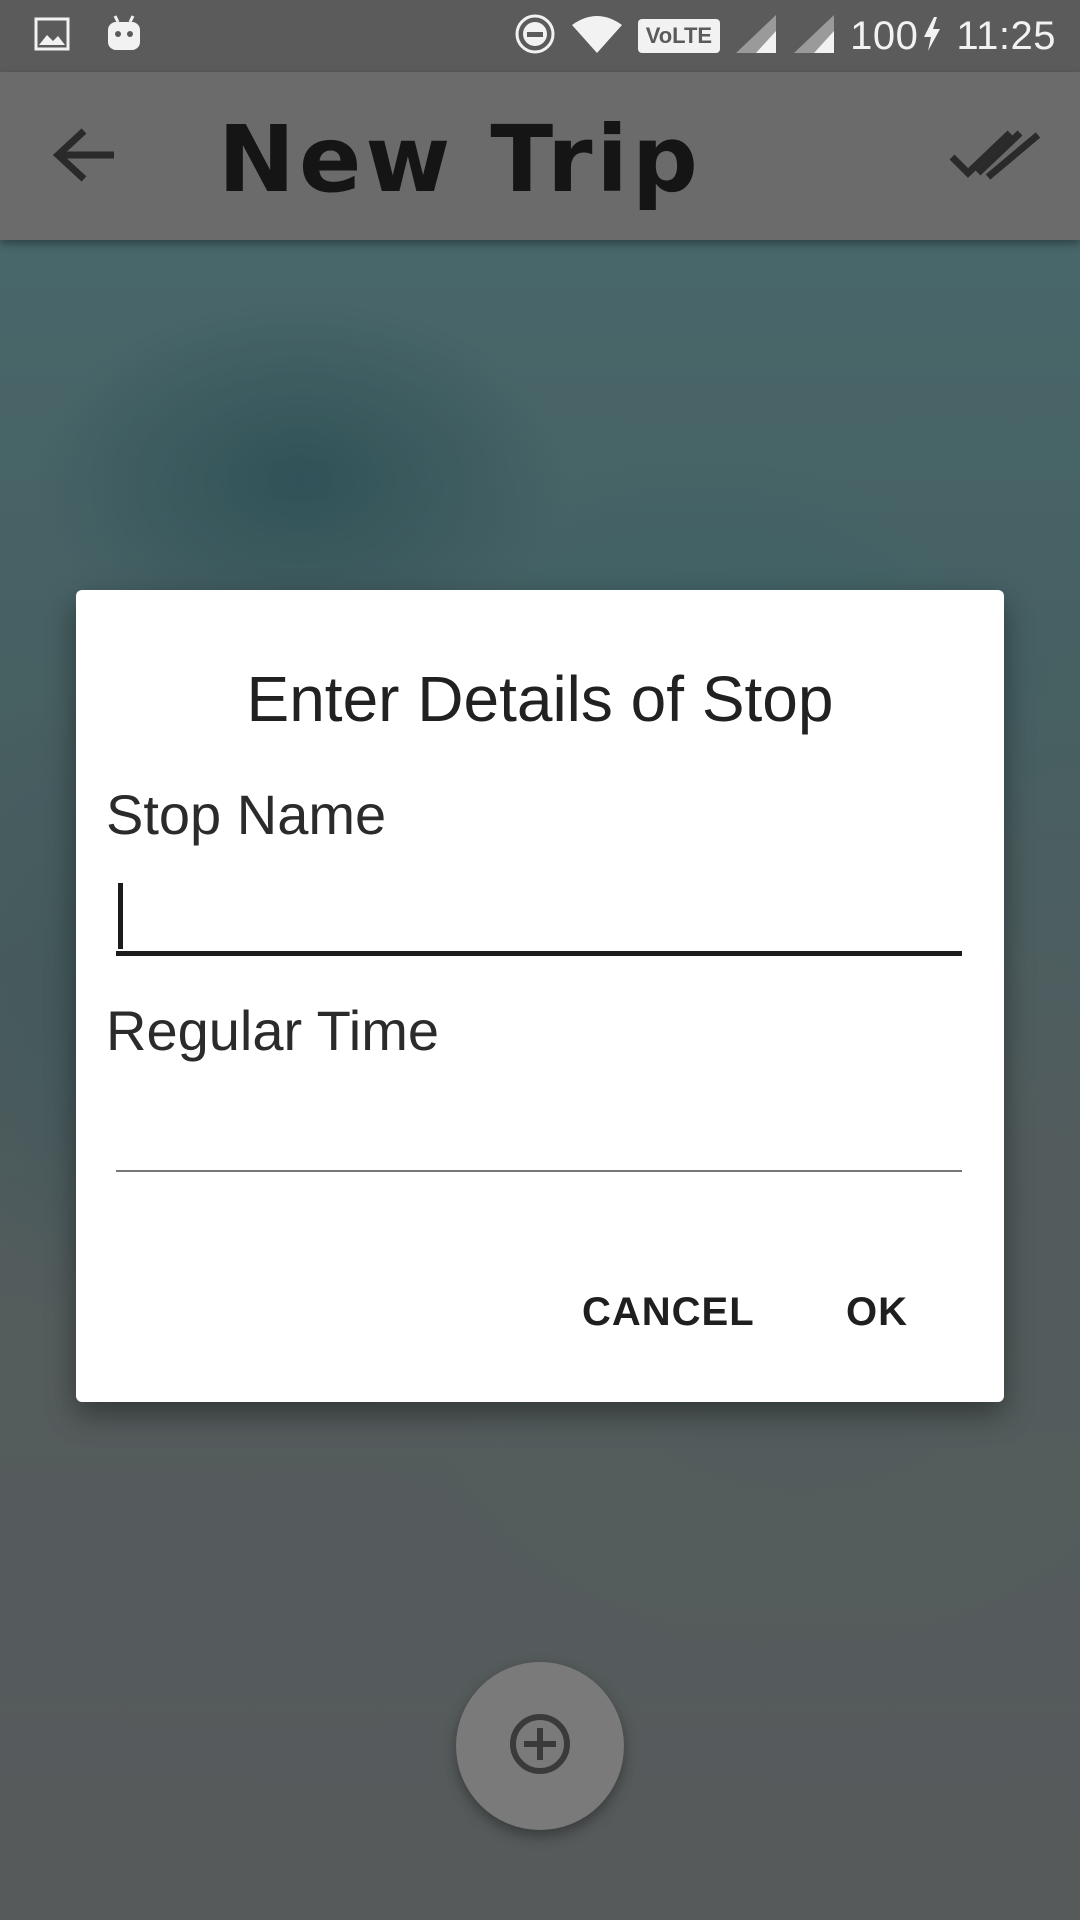  Describe the element at coordinates (877, 1312) in the screenshot. I see `ok-button: OK` at that location.